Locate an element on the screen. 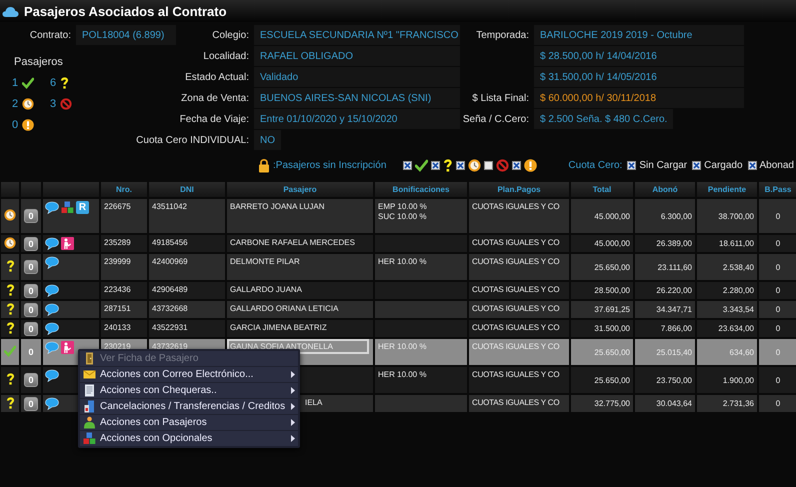 The height and width of the screenshot is (487, 796). table-row: 0 239999 42400969 DELMONTE PILAR HER 10.00 % CUOTAS IGUALES Y CO 25.650,00 23.111,60 2.538,40 0 is located at coordinates (398, 267).